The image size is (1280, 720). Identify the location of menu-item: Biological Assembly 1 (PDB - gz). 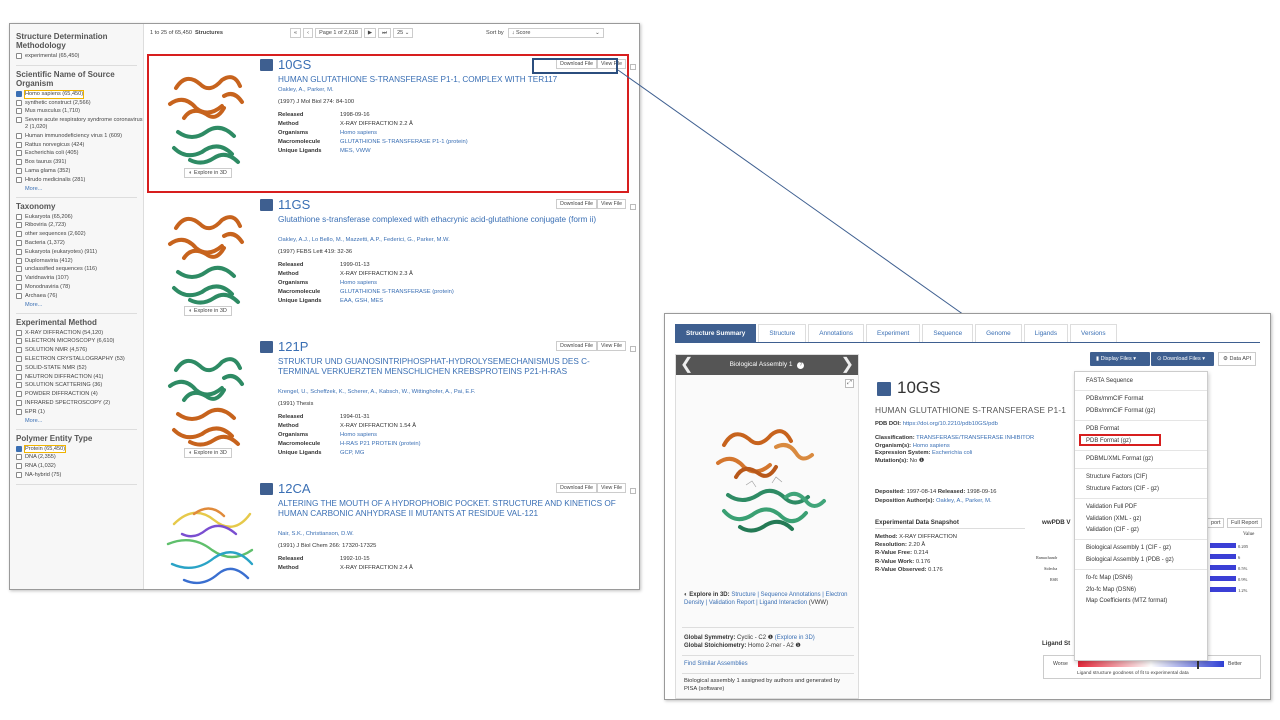
(1141, 560).